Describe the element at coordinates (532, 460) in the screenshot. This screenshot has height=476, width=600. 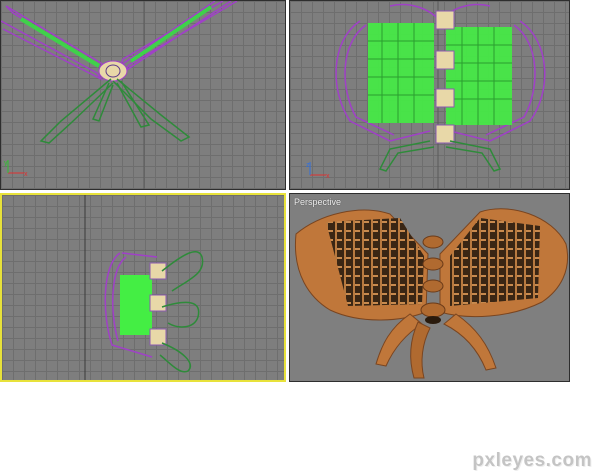
I see `watermark: pxleyes.com` at that location.